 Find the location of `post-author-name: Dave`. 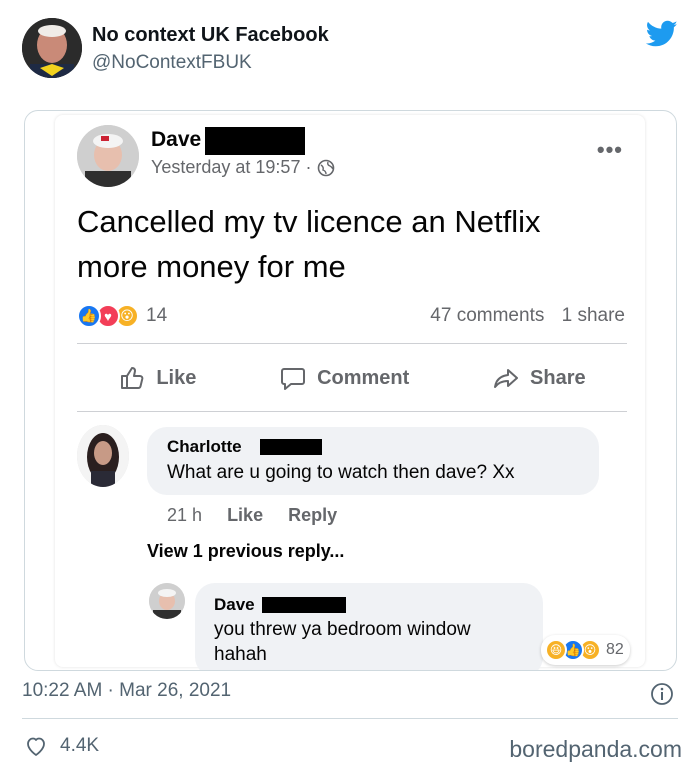

post-author-name: Dave is located at coordinates (176, 139).